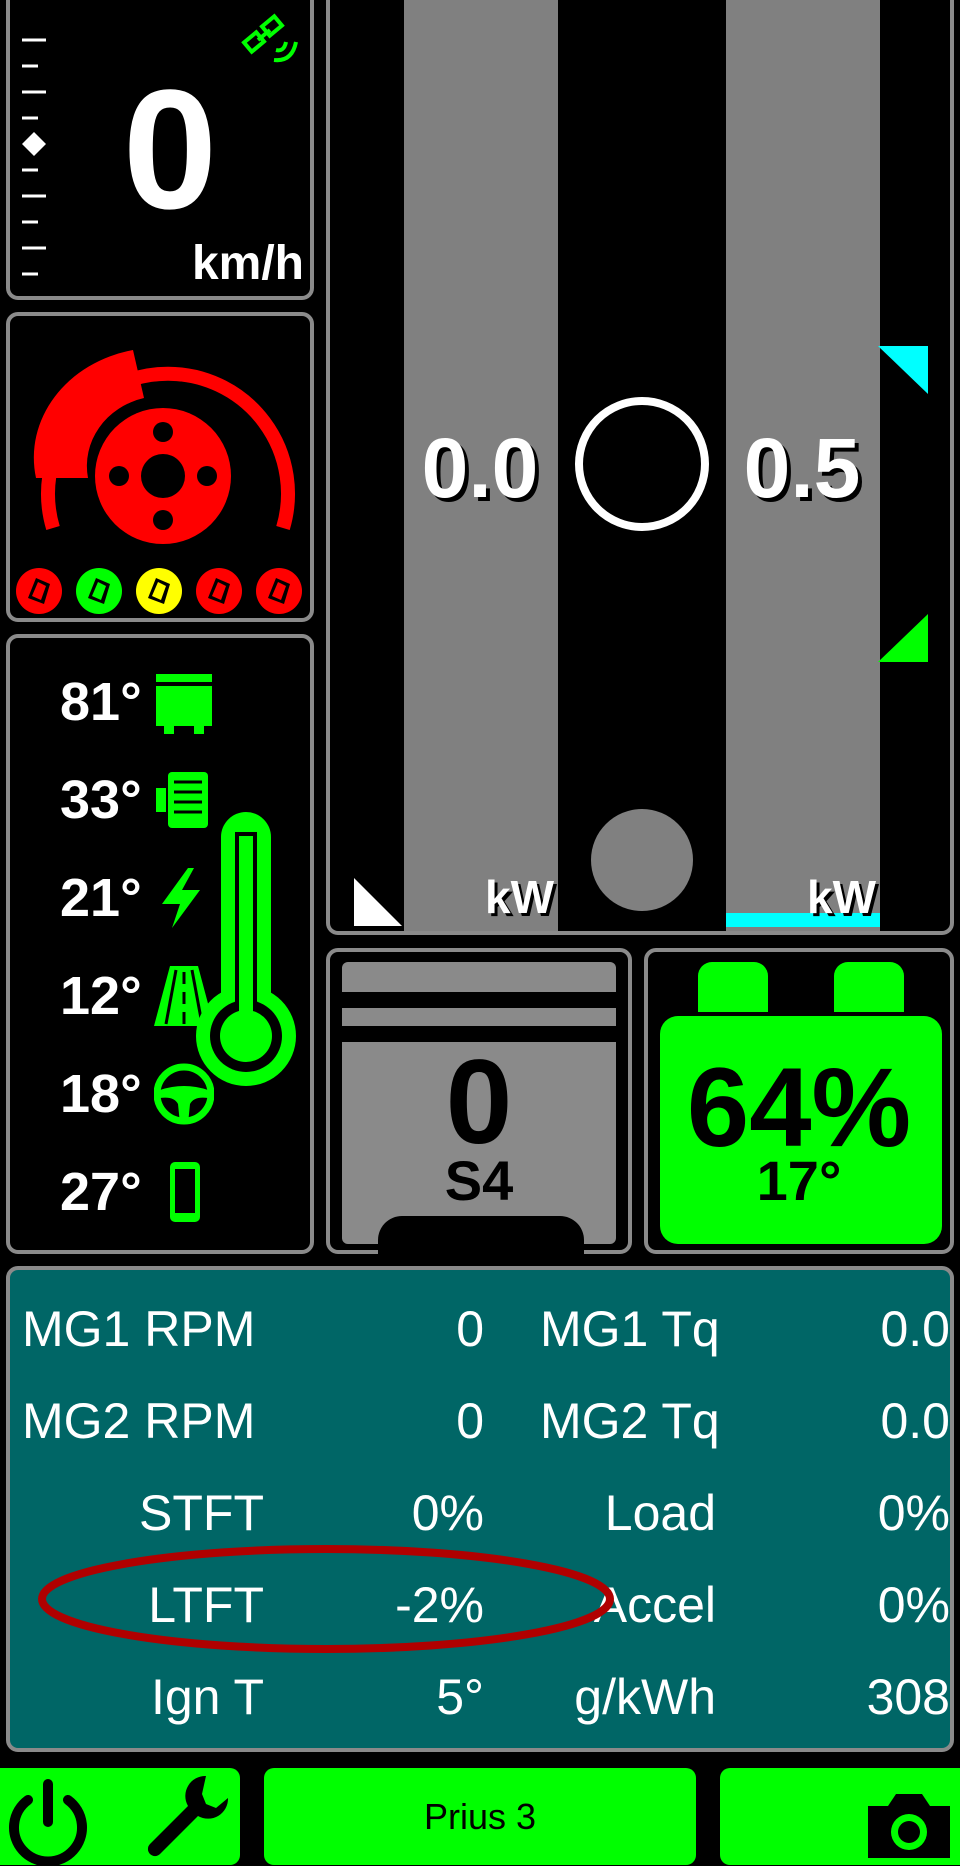 Image resolution: width=960 pixels, height=1866 pixels. I want to click on stat-label: MG2 Tq, so click(630, 1421).